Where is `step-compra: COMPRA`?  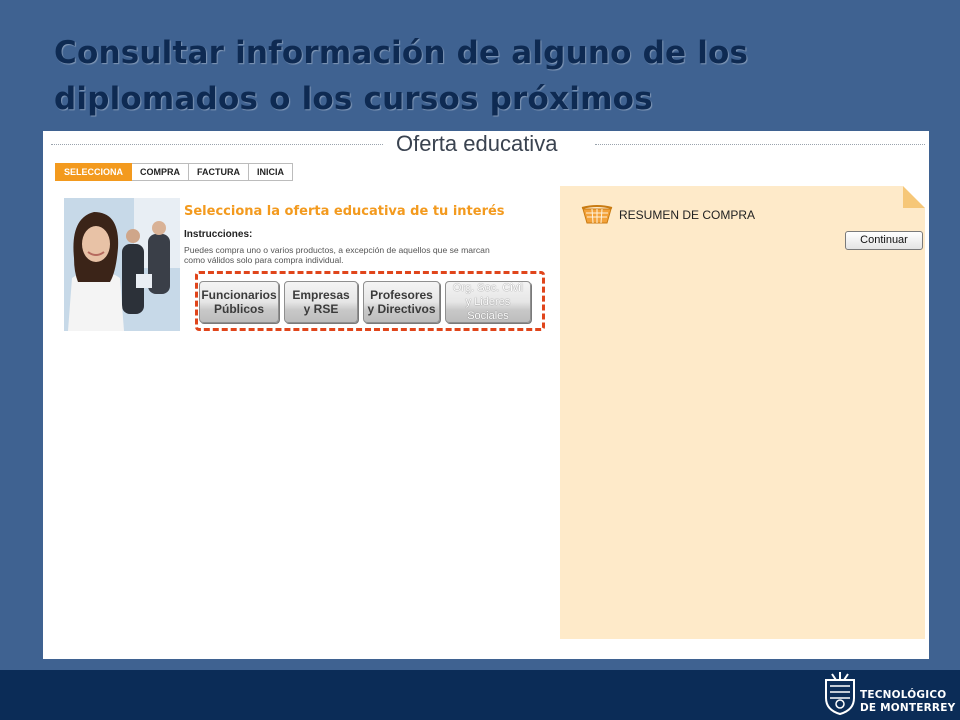 step-compra: COMPRA is located at coordinates (161, 172).